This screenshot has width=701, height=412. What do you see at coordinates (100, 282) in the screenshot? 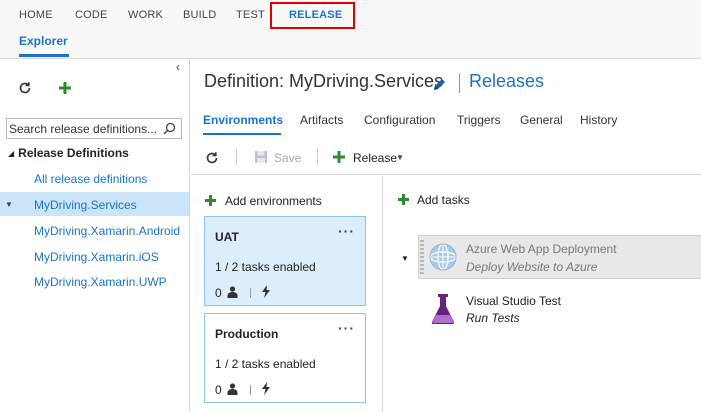
I see `tree-item-xamarin-uwp: MyDriving.Xamarin.UWP` at bounding box center [100, 282].